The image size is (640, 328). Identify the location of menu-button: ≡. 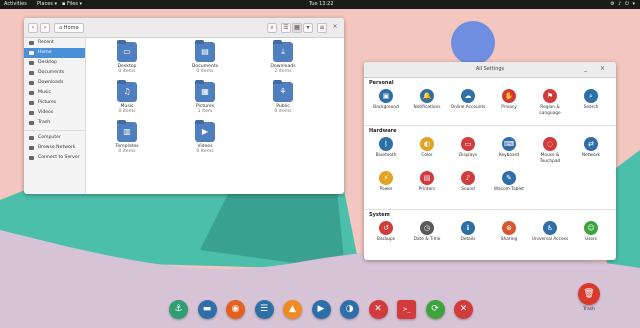
(322, 28).